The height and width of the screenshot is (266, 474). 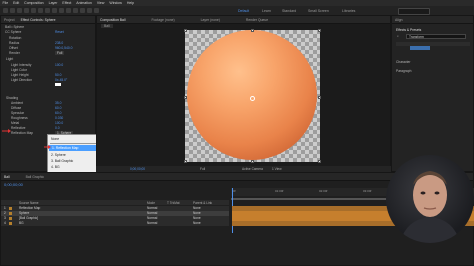 What do you see at coordinates (59, 123) in the screenshot?
I see `metal-value: 100.0` at bounding box center [59, 123].